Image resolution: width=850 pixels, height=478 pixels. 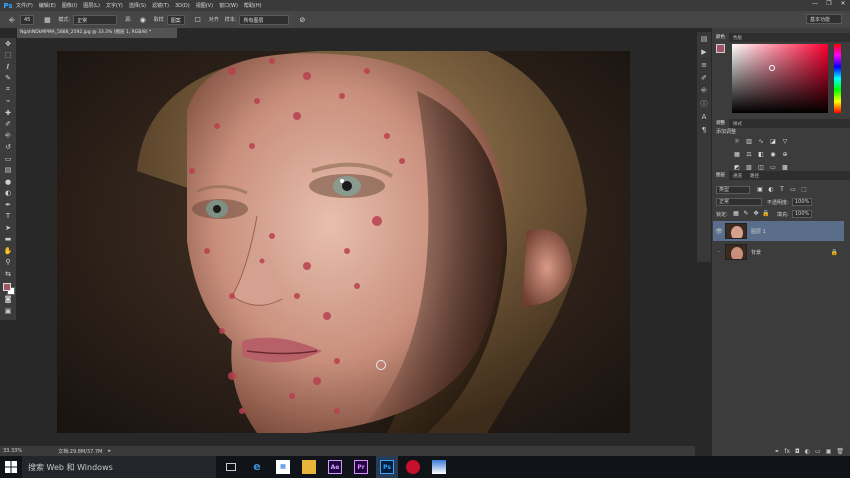 What do you see at coordinates (8, 113) in the screenshot?
I see `healing-brush-tool-icon: ✚` at bounding box center [8, 113].